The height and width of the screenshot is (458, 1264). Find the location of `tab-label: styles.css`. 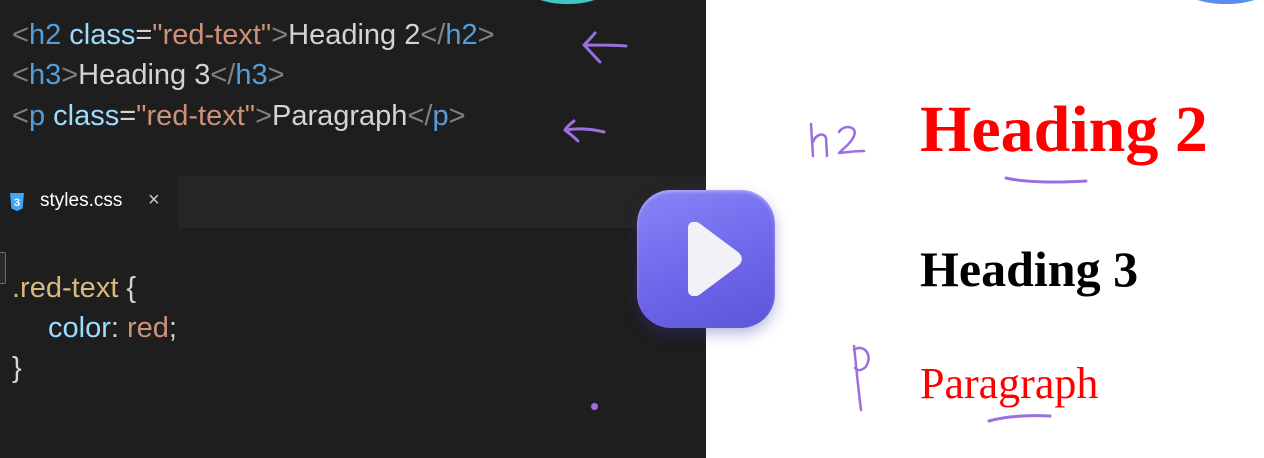

tab-label: styles.css is located at coordinates (81, 200).